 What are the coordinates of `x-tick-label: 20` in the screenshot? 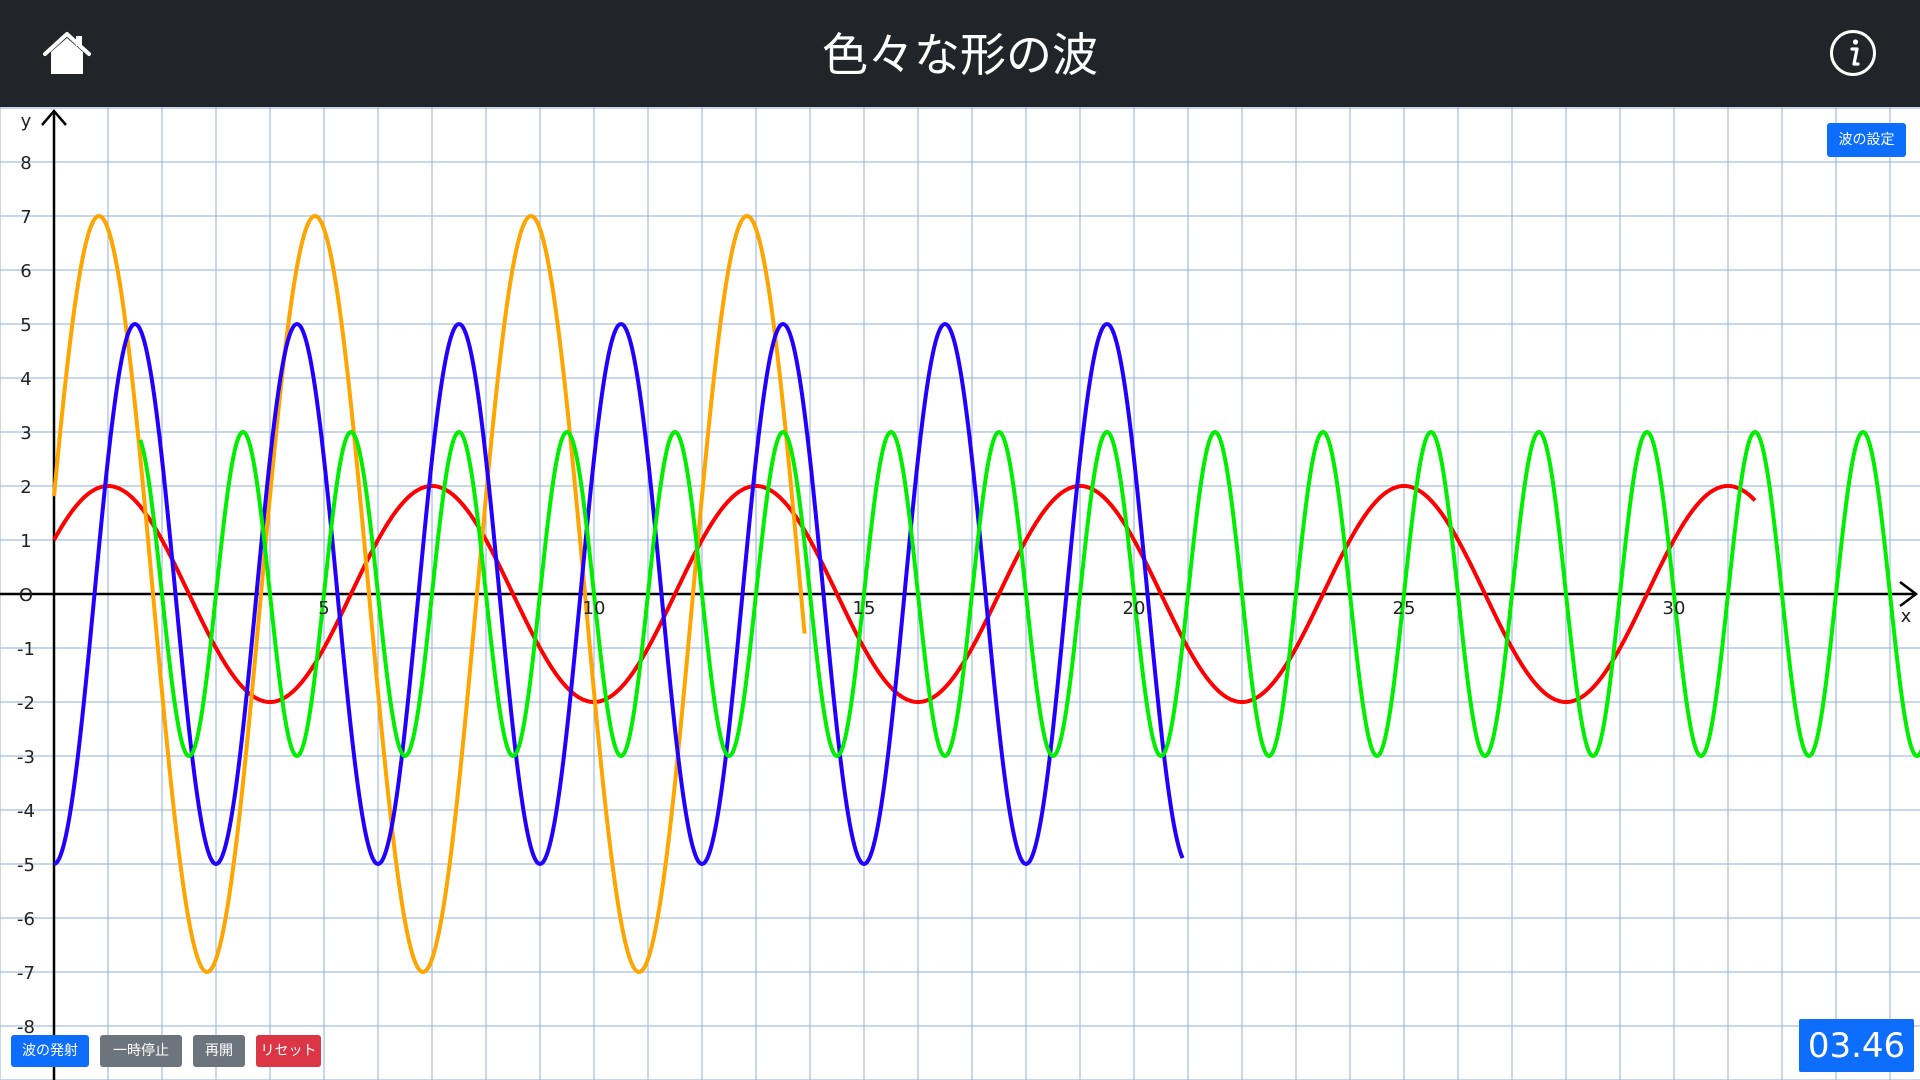 It's located at (1134, 608).